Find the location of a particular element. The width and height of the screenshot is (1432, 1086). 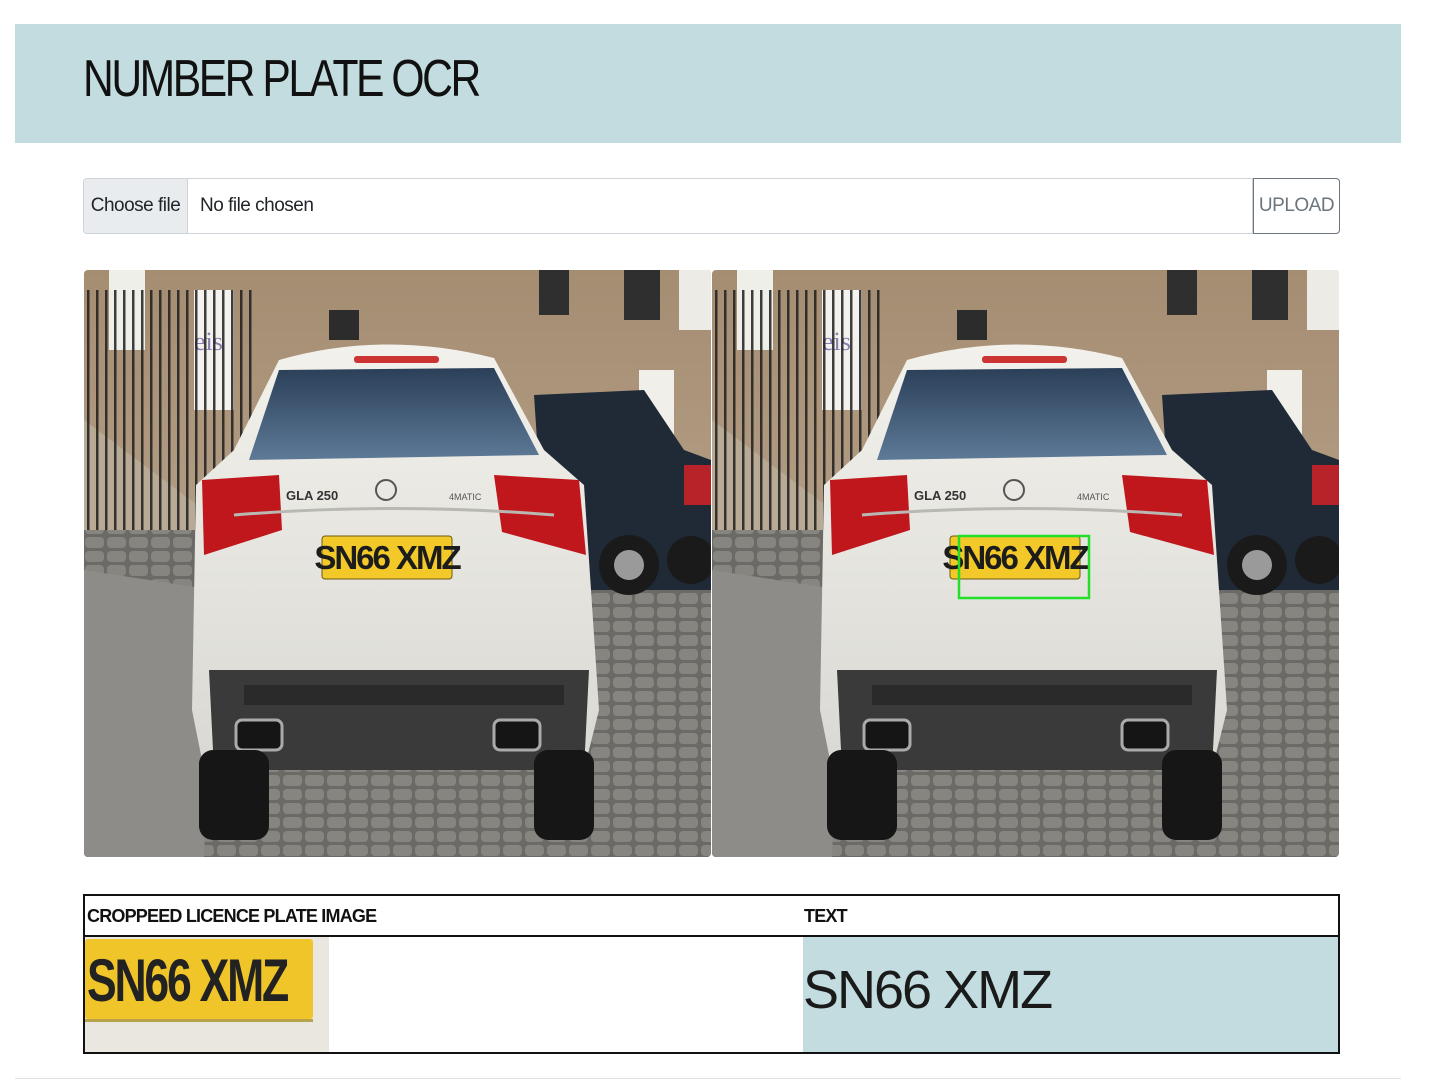

cropped-plate-image: SN66 XMZ is located at coordinates (207, 994).